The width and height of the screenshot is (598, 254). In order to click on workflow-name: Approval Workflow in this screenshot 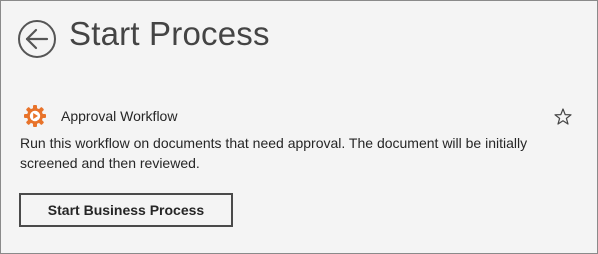, I will do `click(119, 116)`.